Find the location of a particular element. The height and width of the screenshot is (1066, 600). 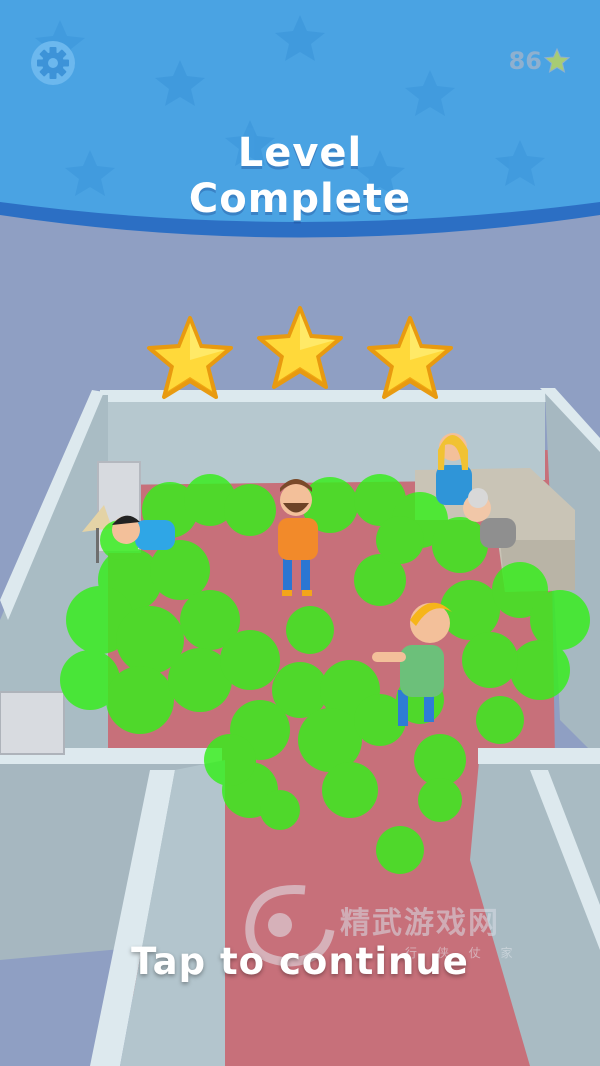

settings-button is located at coordinates (53, 63).